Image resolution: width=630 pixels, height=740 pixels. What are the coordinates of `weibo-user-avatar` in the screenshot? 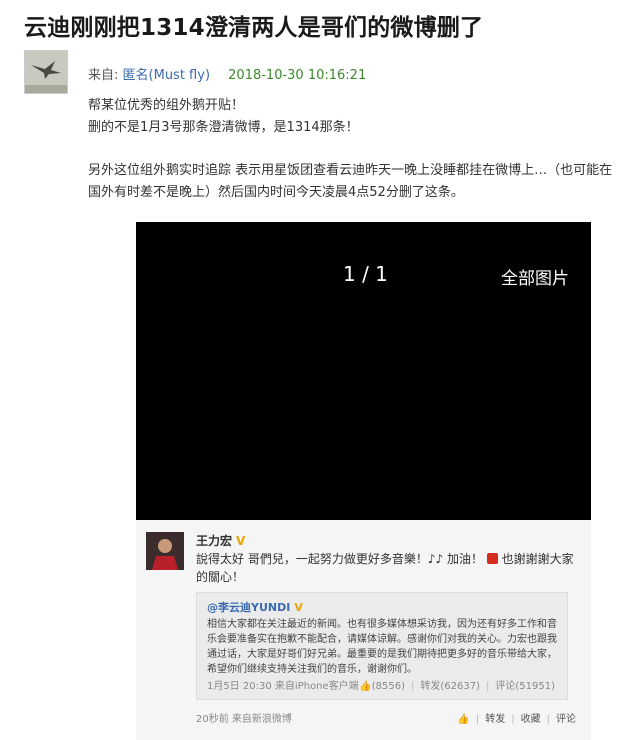 It's located at (165, 551).